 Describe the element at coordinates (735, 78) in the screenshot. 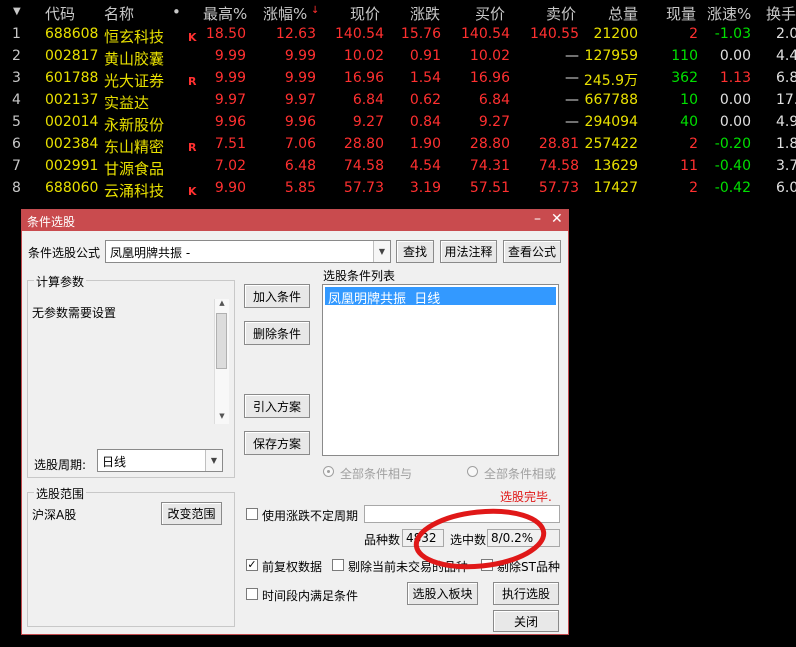

I see `row-speed: 1.13` at that location.